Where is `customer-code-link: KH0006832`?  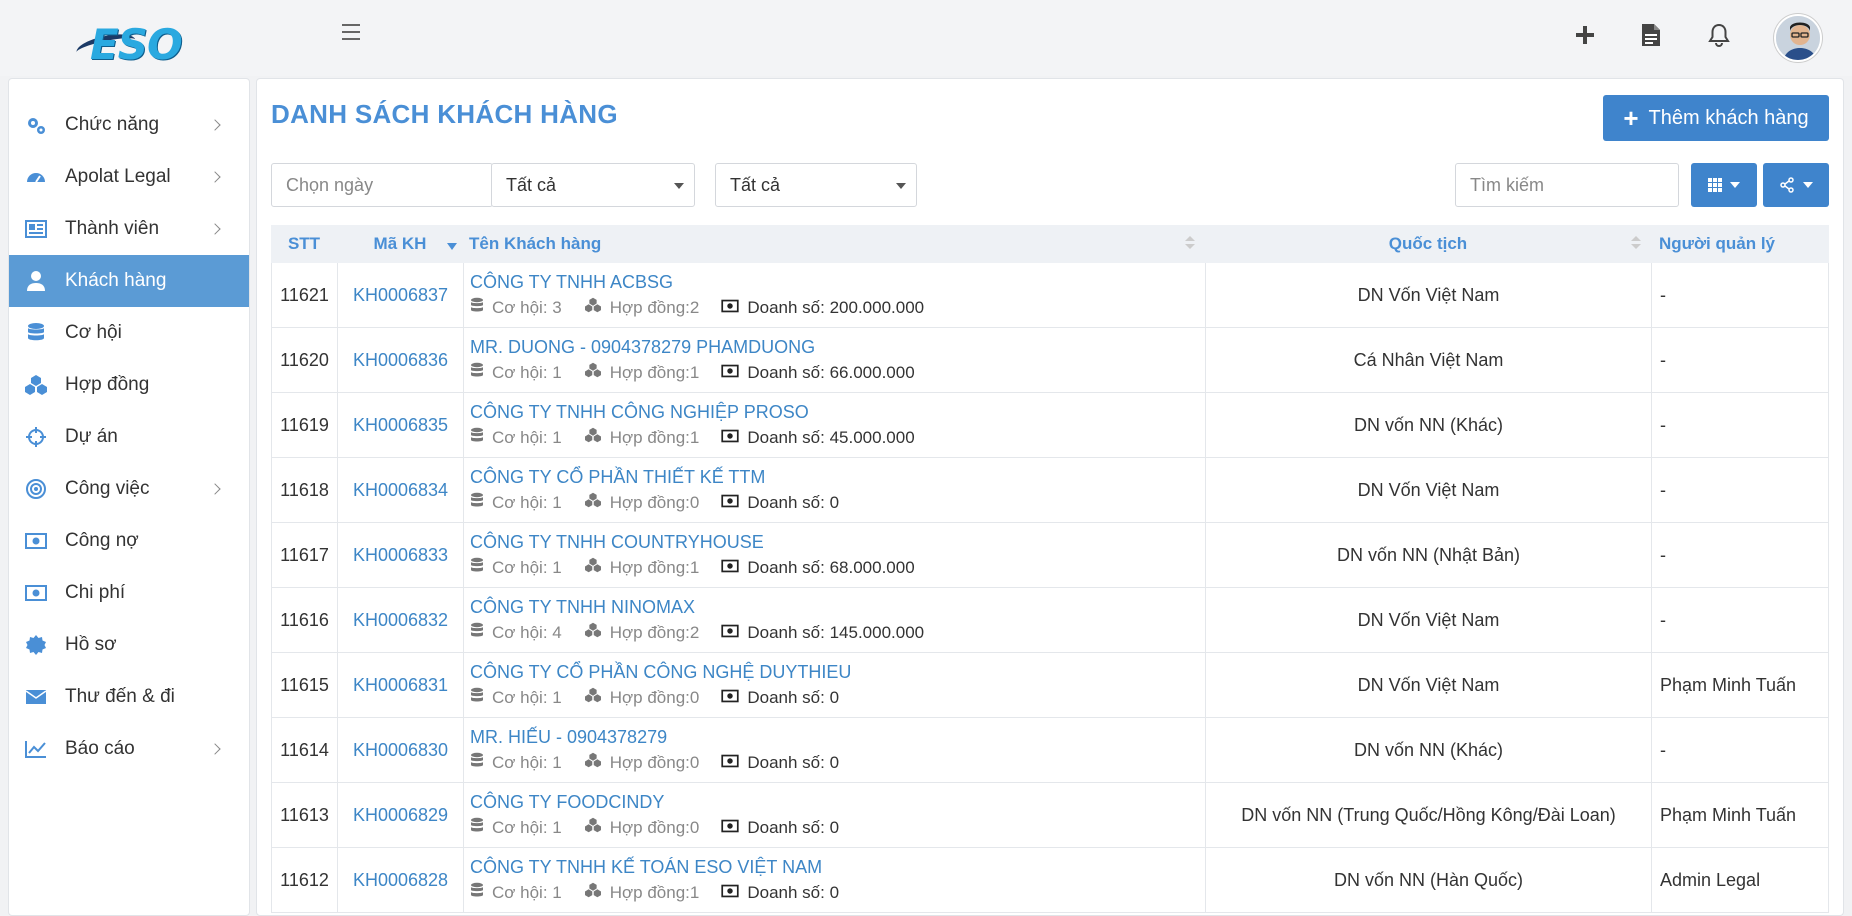 customer-code-link: KH0006832 is located at coordinates (400, 620).